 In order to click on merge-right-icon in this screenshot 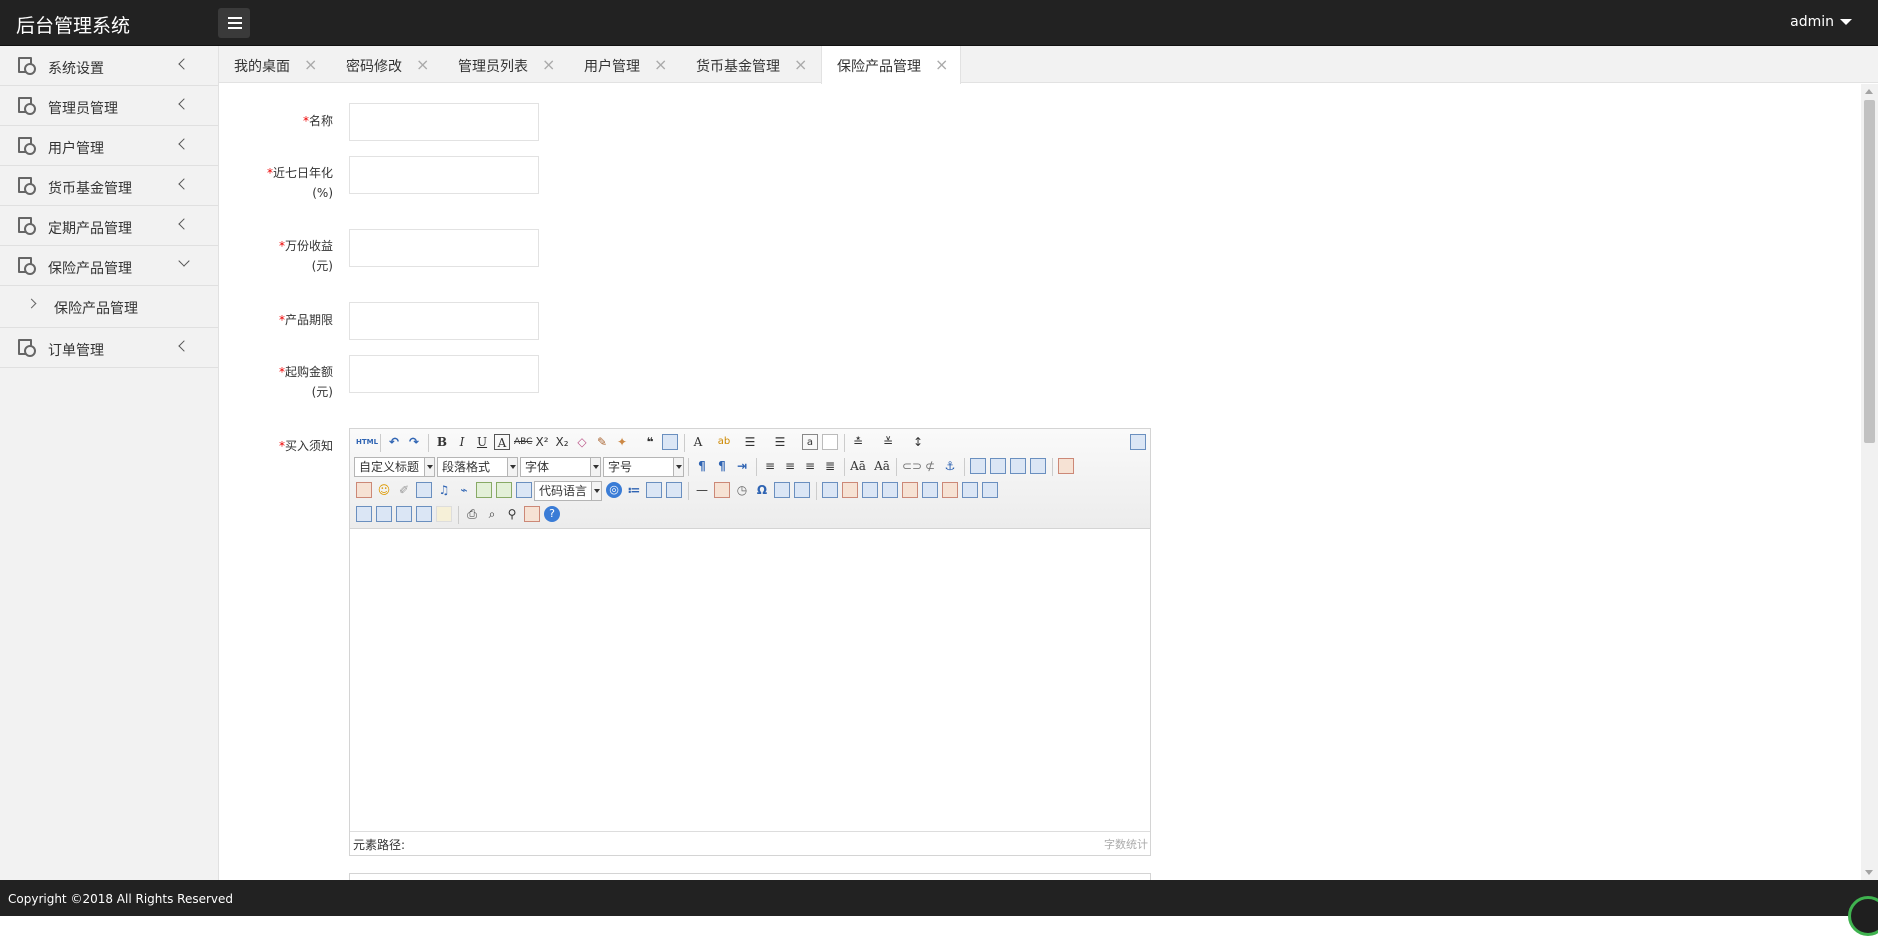, I will do `click(990, 490)`.